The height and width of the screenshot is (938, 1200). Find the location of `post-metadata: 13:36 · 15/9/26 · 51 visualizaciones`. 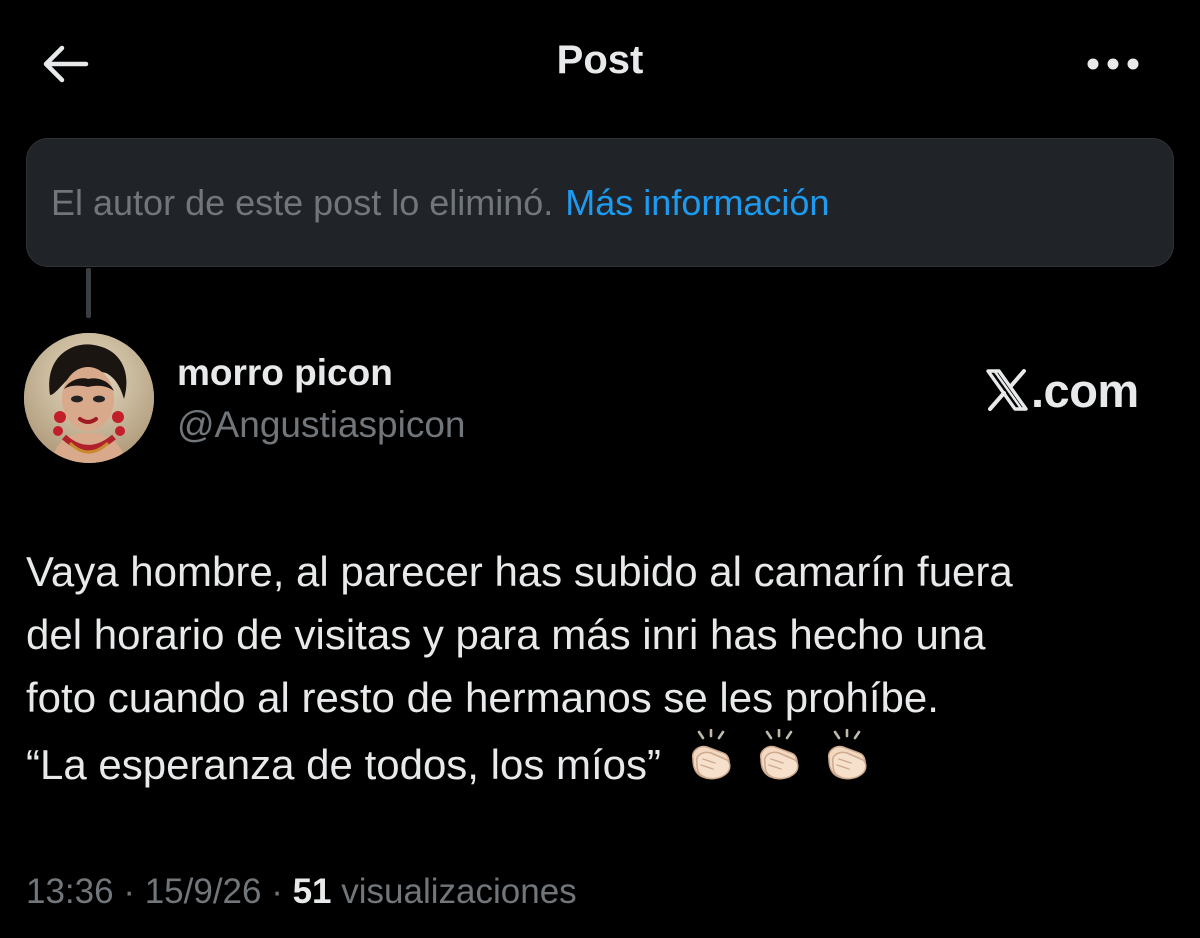

post-metadata: 13:36 · 15/9/26 · 51 visualizaciones is located at coordinates (301, 892).